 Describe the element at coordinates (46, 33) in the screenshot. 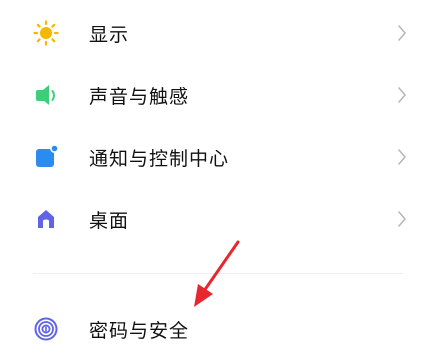

I see `sun-icon` at that location.